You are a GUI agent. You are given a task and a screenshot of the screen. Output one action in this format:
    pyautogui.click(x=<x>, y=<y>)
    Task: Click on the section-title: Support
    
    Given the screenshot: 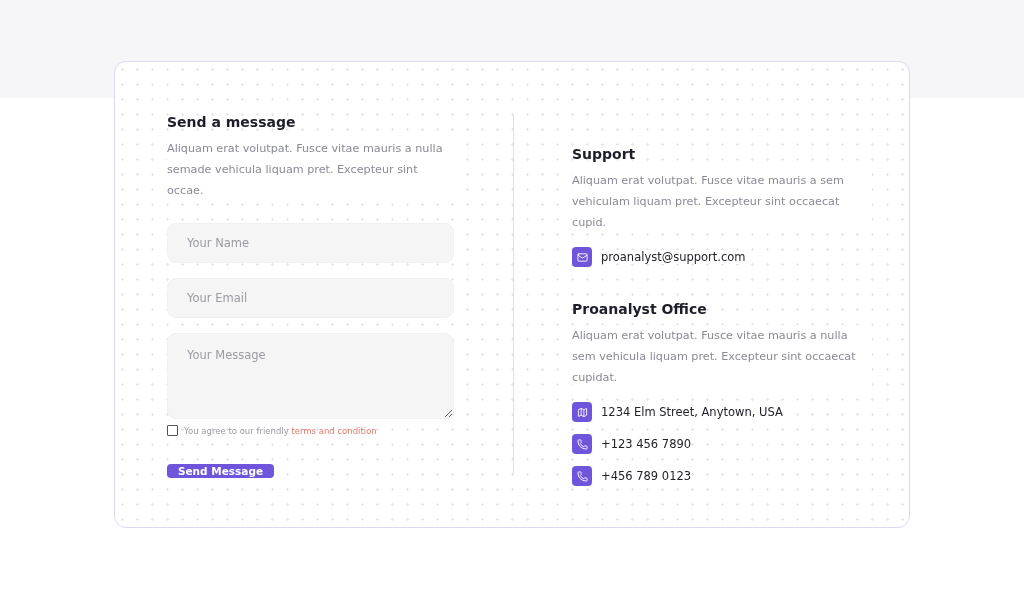 What is the action you would take?
    pyautogui.click(x=604, y=154)
    